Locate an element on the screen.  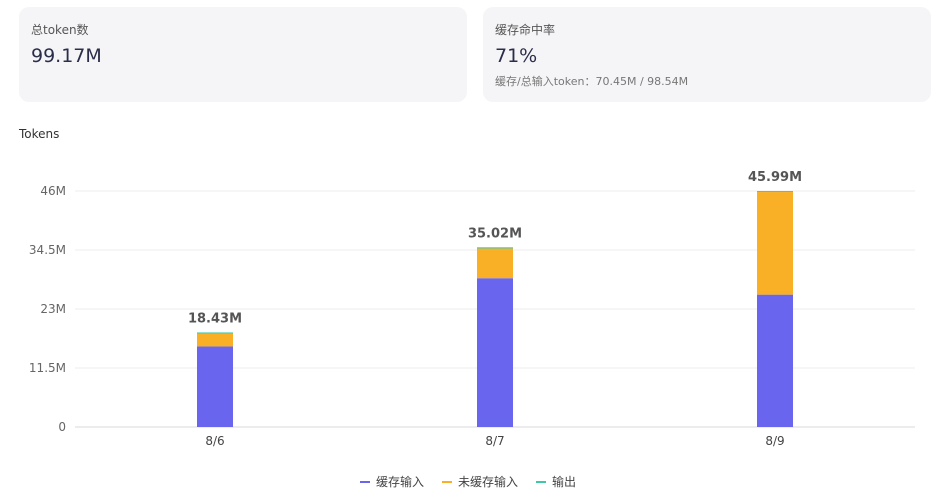
bar-total-label: 35.02M is located at coordinates (495, 233).